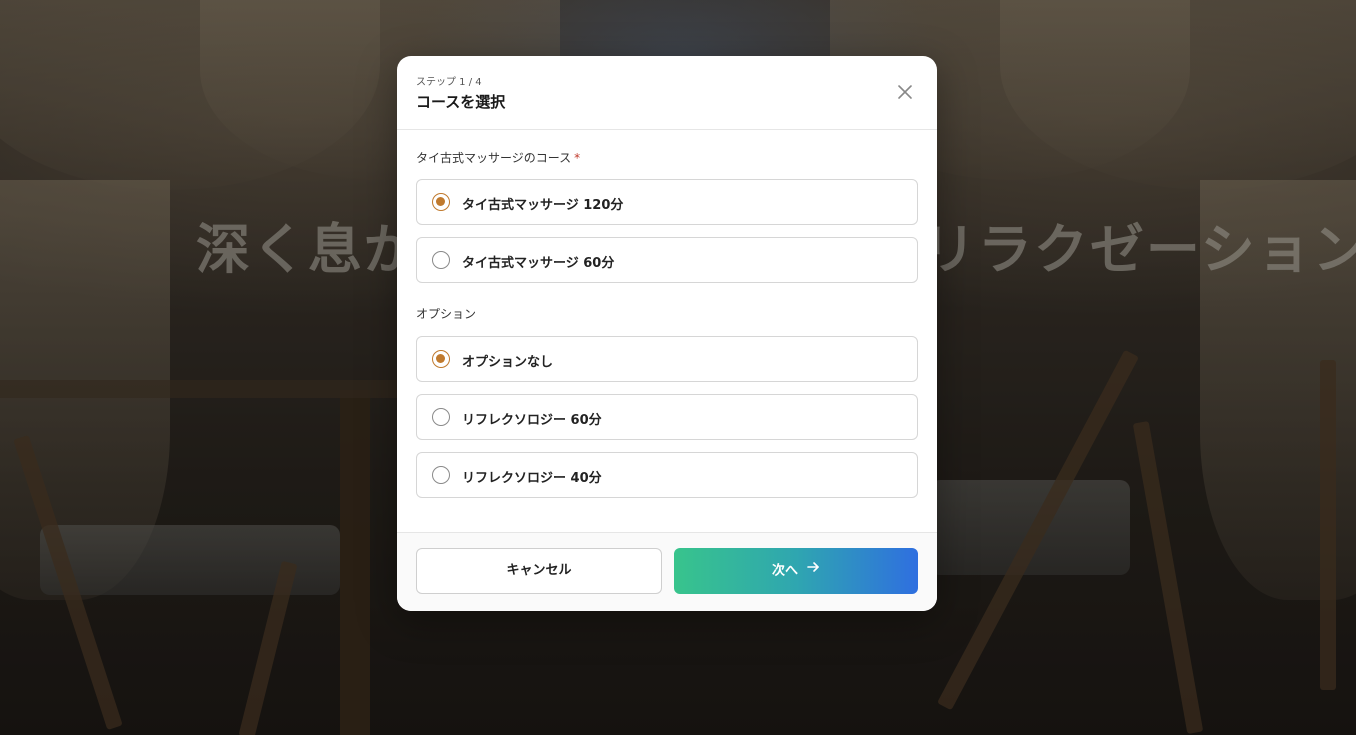 The image size is (1356, 735). I want to click on option-label: オプションなし, so click(508, 362).